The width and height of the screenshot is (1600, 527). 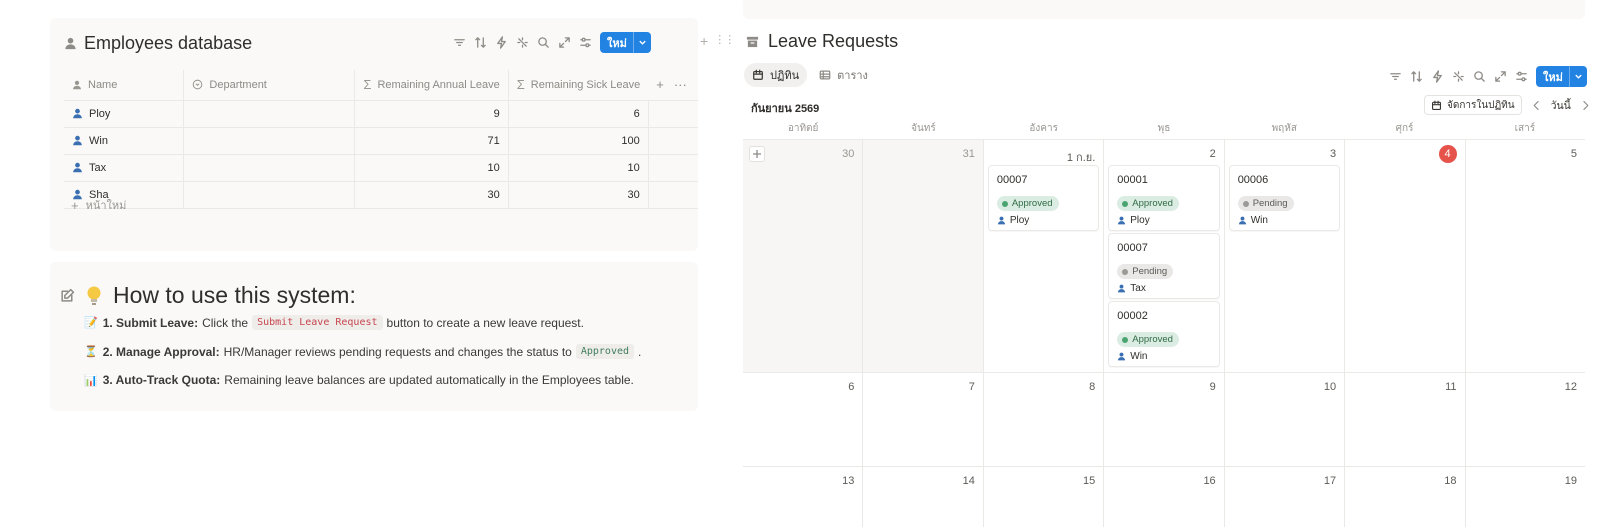 I want to click on calendar-day: 18, so click(x=1404, y=497).